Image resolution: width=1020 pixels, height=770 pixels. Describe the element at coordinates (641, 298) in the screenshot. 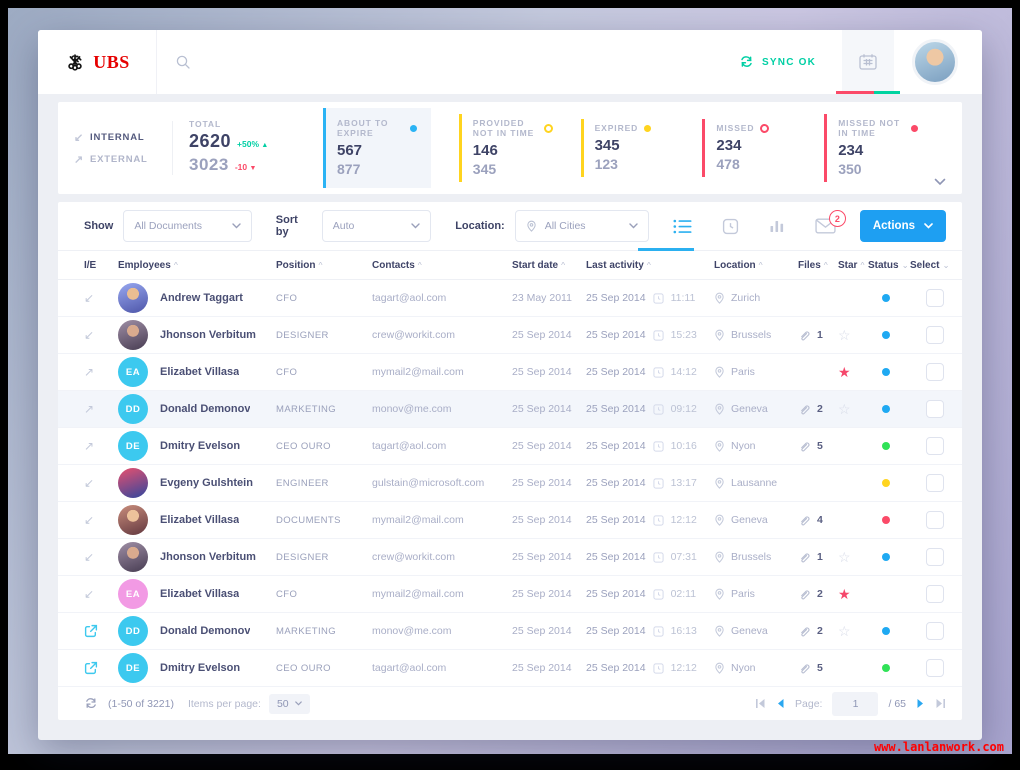

I see `last-activity: 25 Sep 2014 11:11` at that location.